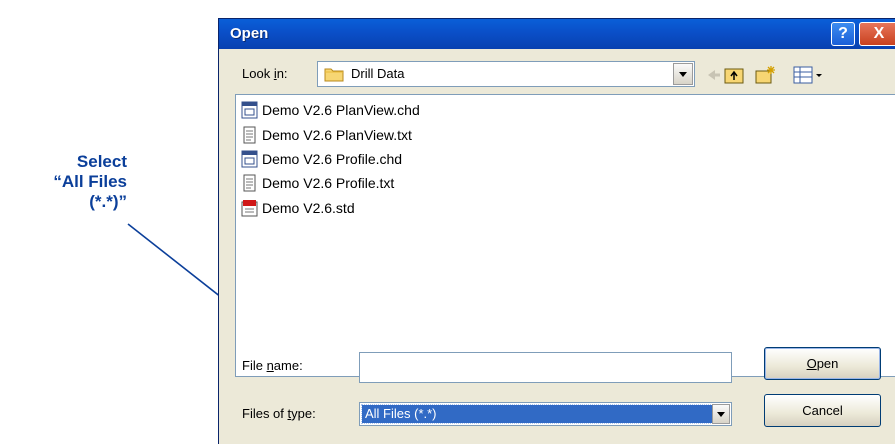  Describe the element at coordinates (265, 413) in the screenshot. I see `files-of-type-label-pre: Files of` at that location.